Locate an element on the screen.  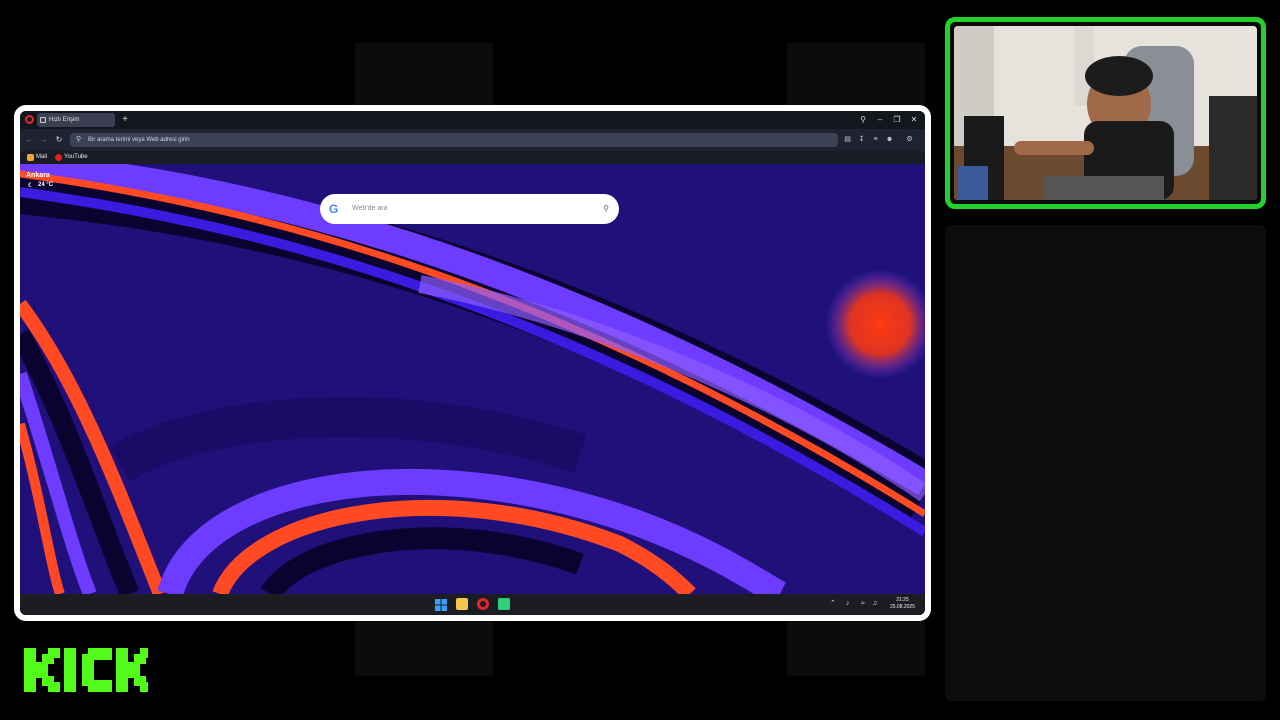
windows-taskbar: ⌃ ♪ ≈ ♫ 21:25 25.08.2025 is located at coordinates (472, 604).